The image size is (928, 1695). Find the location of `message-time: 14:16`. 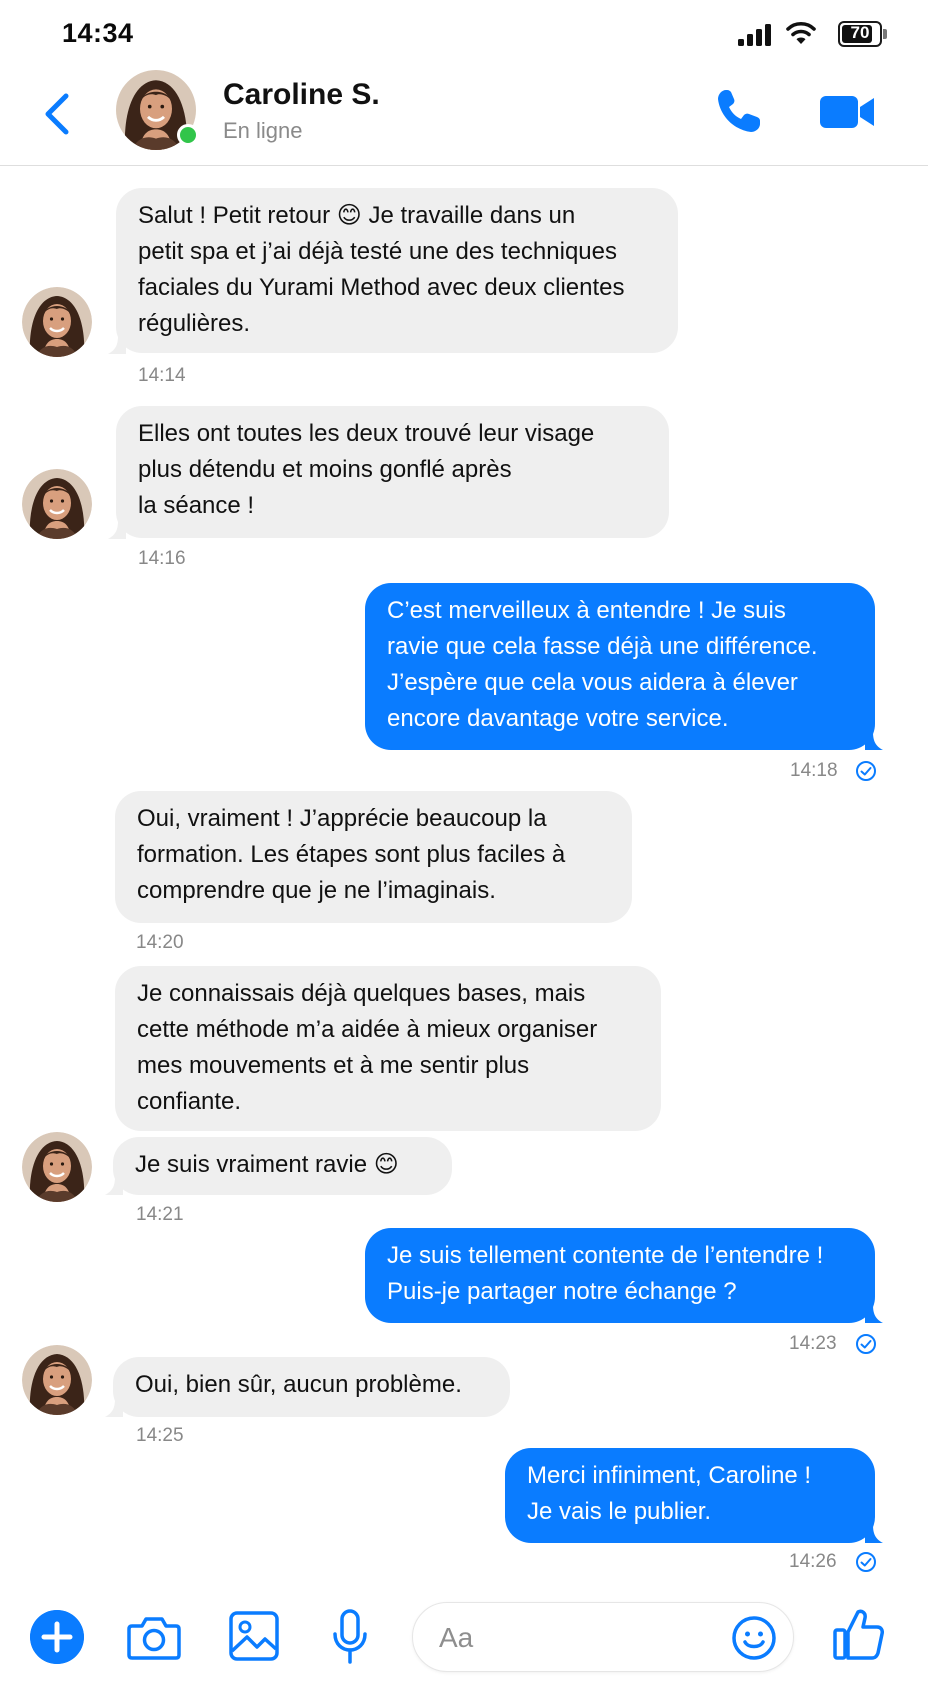

message-time: 14:16 is located at coordinates (162, 558).